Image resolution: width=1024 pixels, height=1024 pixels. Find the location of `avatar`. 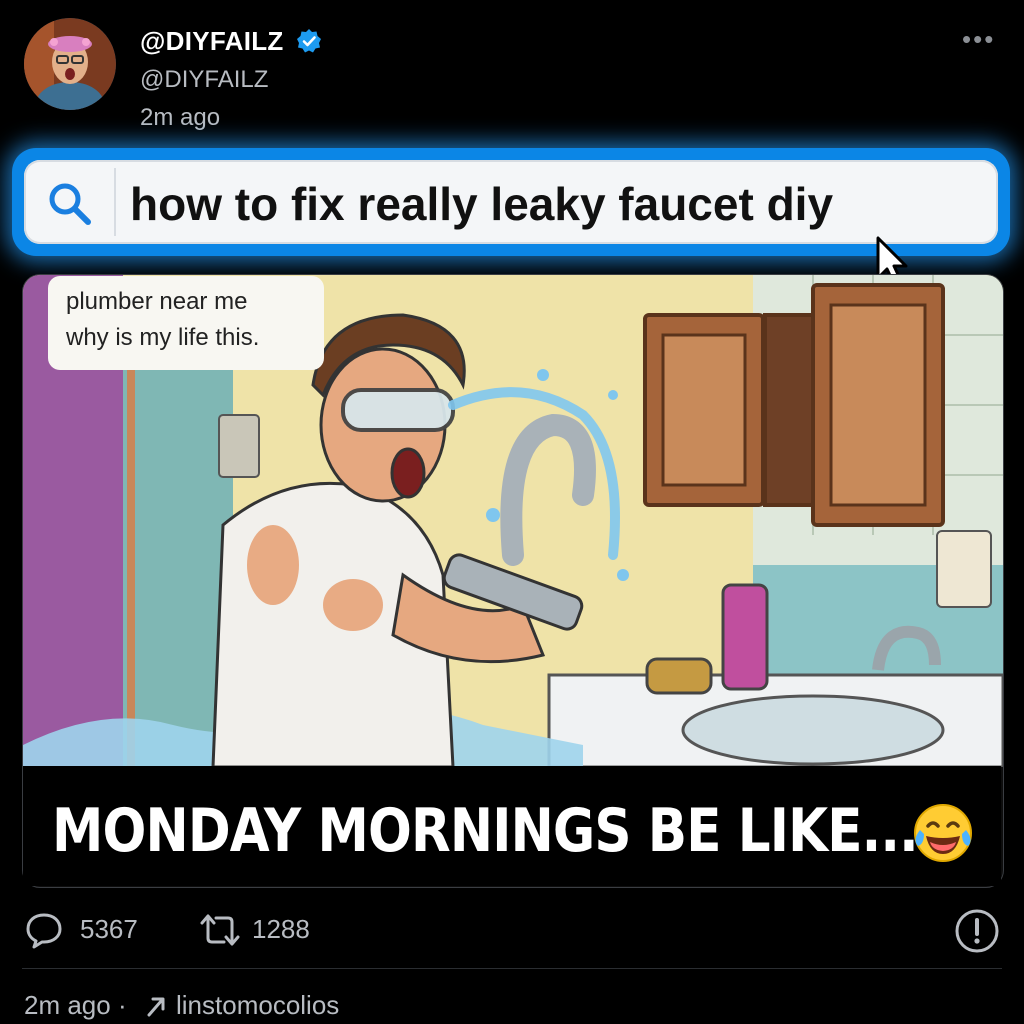

avatar is located at coordinates (70, 64).